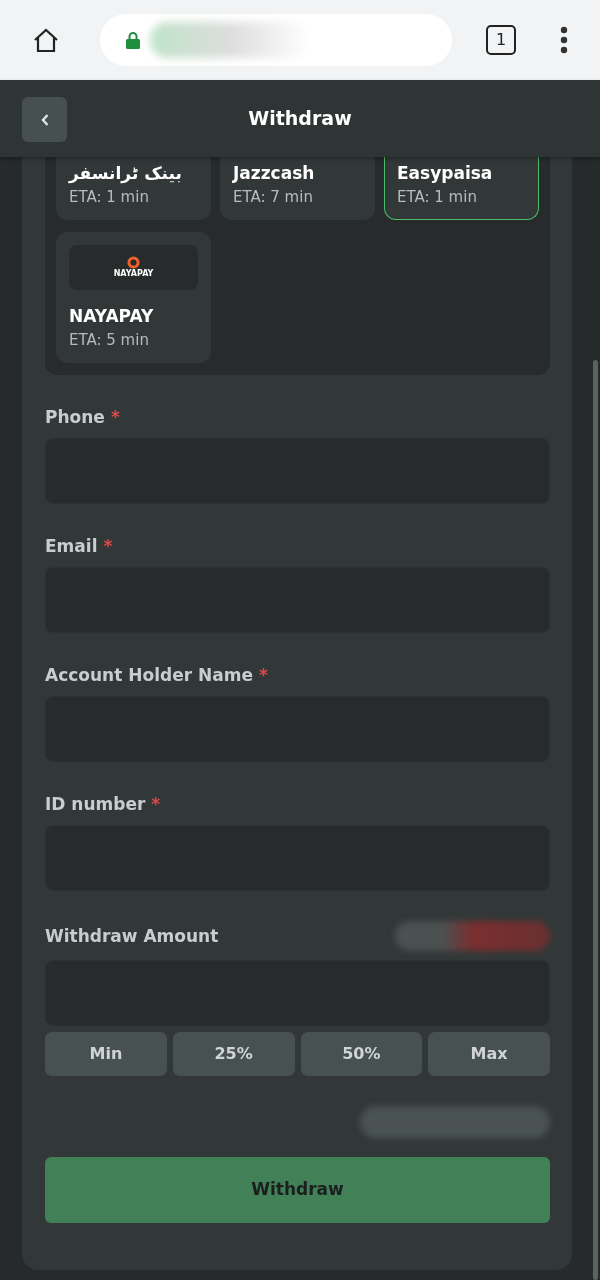 This screenshot has height=1280, width=600. What do you see at coordinates (133, 40) in the screenshot?
I see `lock-icon` at bounding box center [133, 40].